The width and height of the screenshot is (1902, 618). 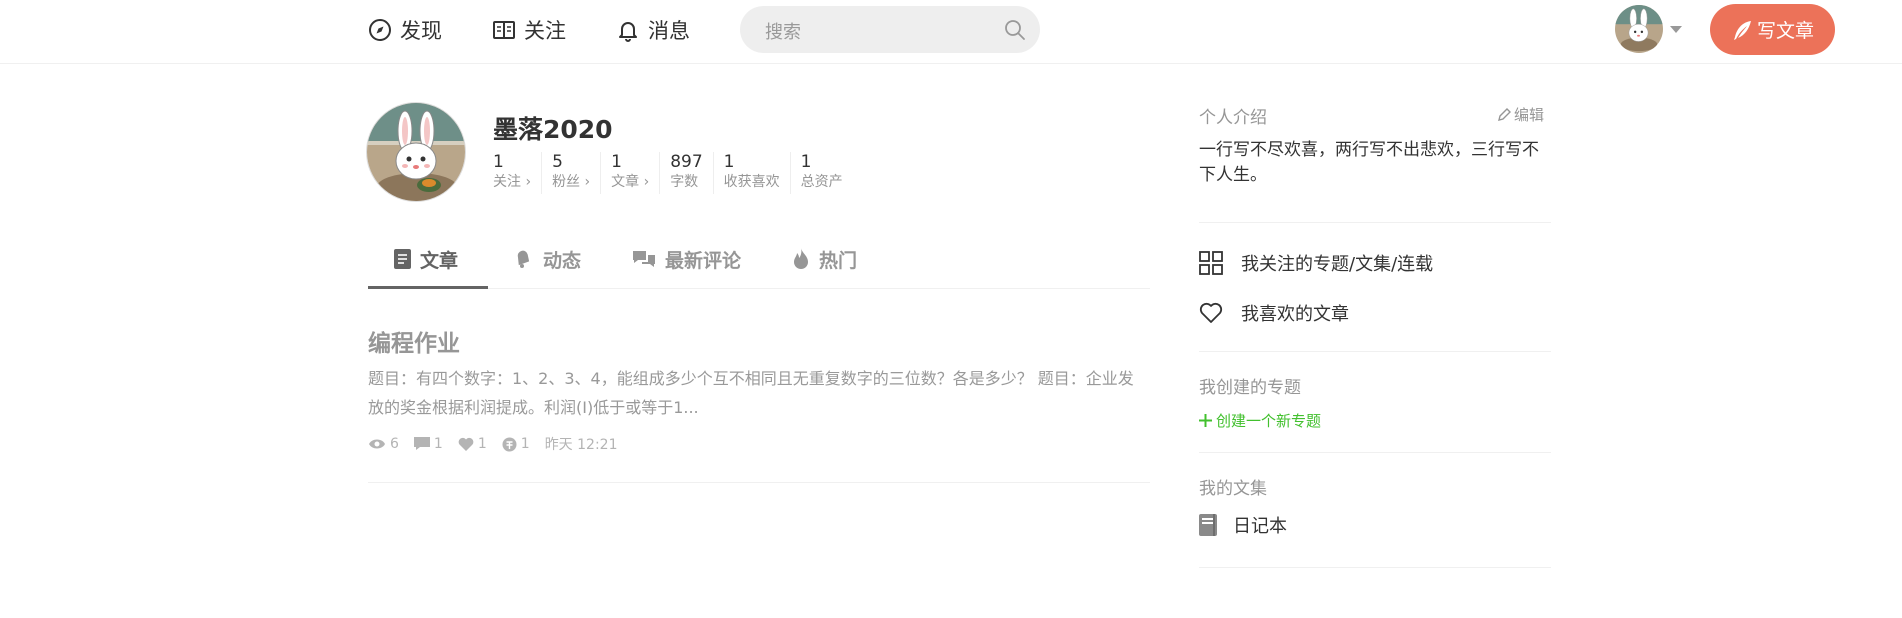 I want to click on meta-time: 昨天 12:21, so click(x=581, y=444).